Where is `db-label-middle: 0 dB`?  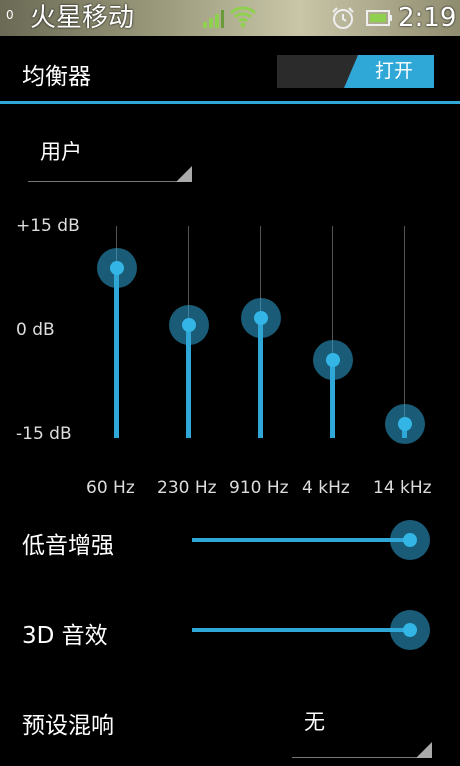
db-label-middle: 0 dB is located at coordinates (35, 330).